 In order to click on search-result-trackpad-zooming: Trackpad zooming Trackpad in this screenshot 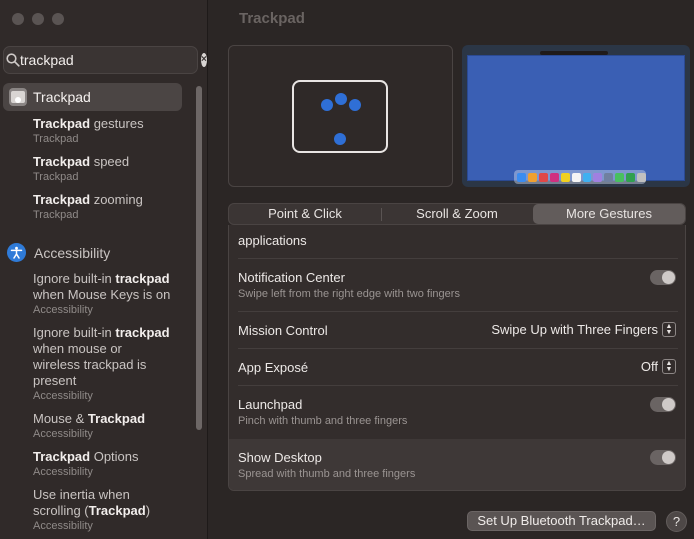, I will do `click(88, 207)`.